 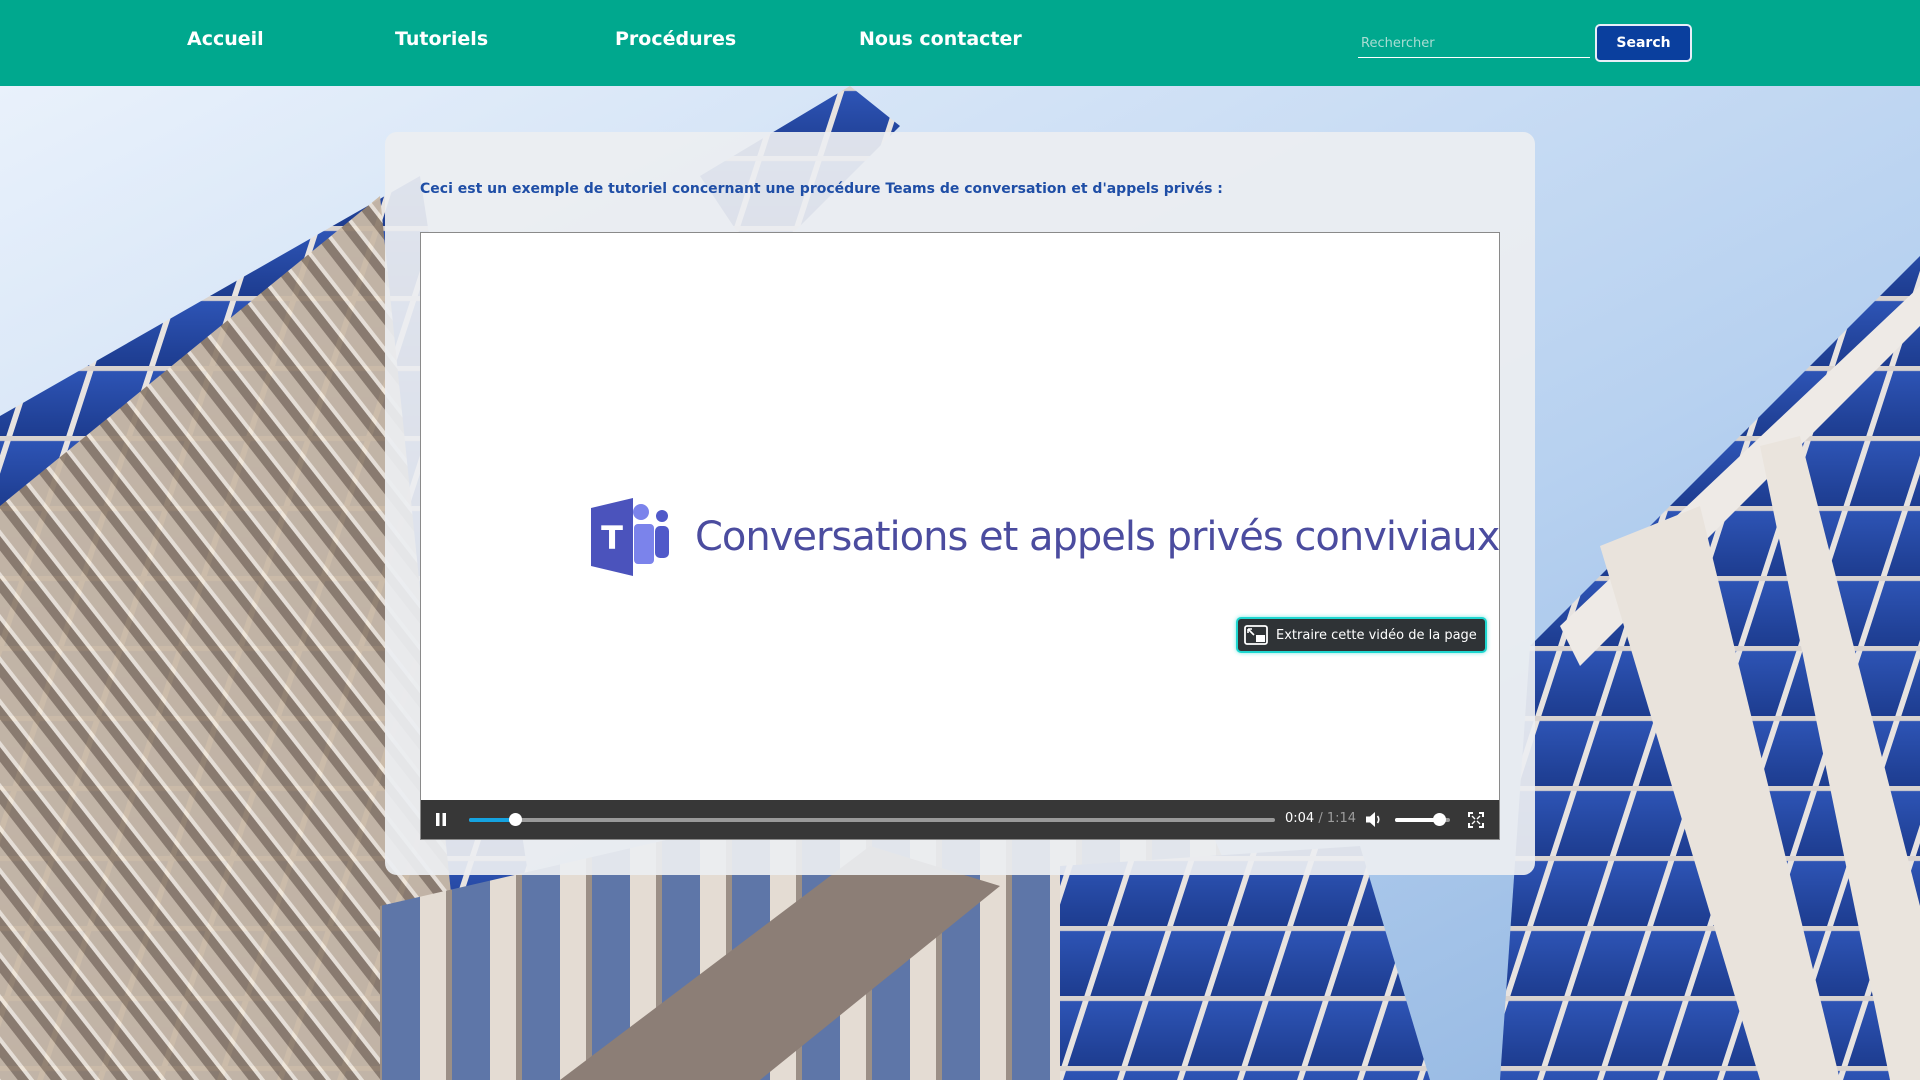 I want to click on time-display: 0:04 / 1:14, so click(x=1320, y=818).